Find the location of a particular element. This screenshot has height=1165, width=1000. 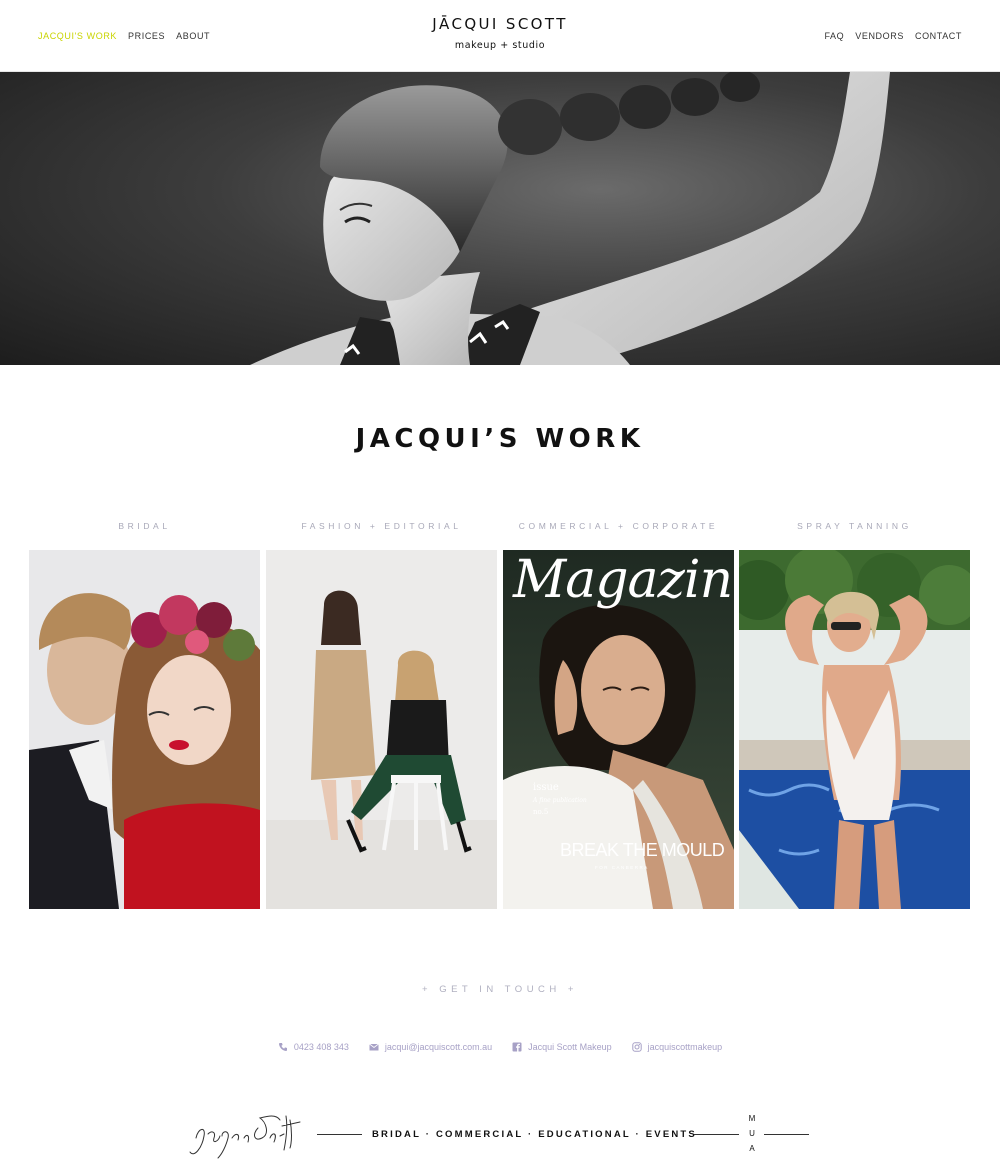

mua-letter-u: U is located at coordinates (752, 1133).